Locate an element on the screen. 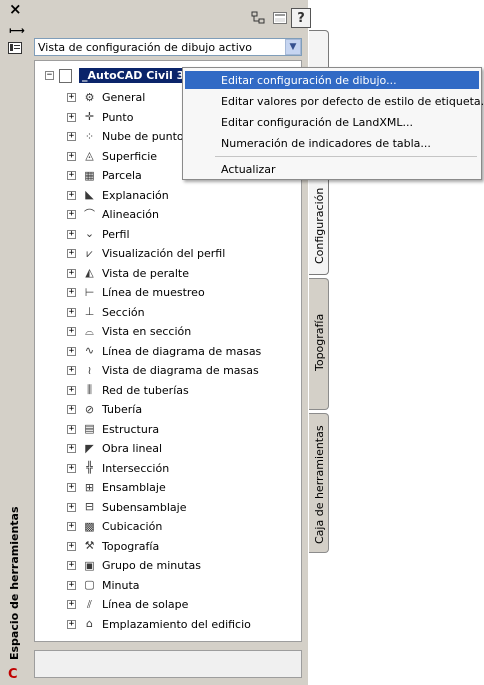 This screenshot has height=685, width=484. tree-item: + ⫼ Red de tuberías is located at coordinates (164, 391).